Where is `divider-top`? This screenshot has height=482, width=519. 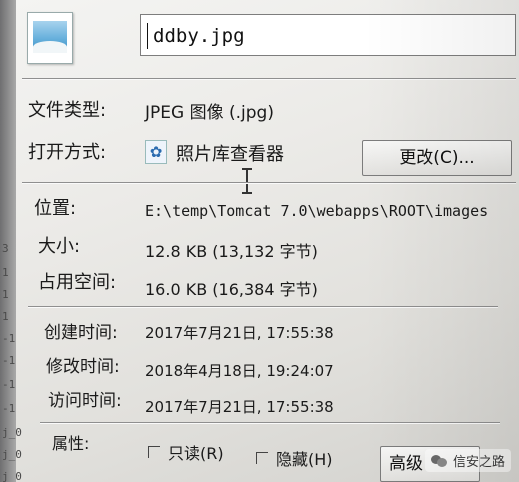 divider-top is located at coordinates (269, 78).